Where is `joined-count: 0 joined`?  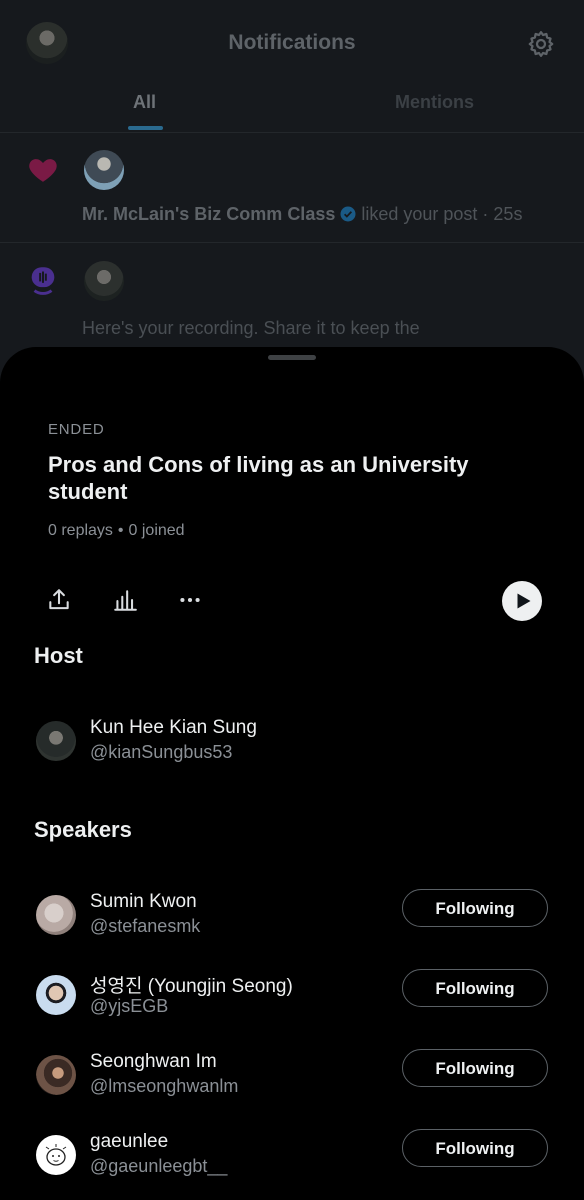
joined-count: 0 joined is located at coordinates (156, 530).